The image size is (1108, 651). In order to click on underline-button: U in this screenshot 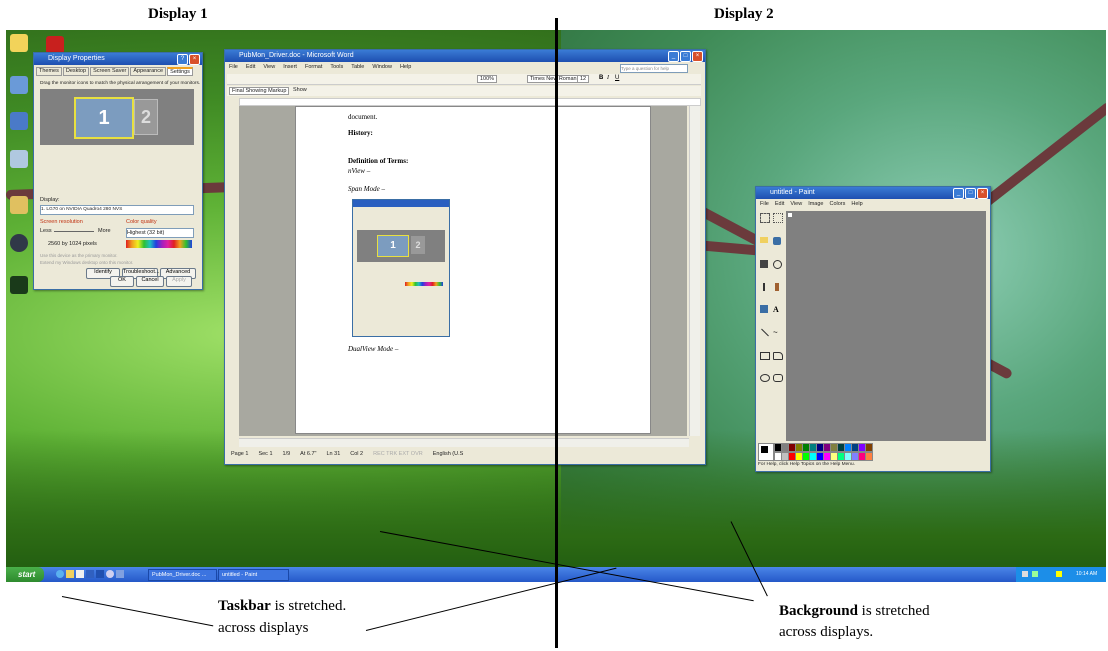, I will do `click(617, 78)`.